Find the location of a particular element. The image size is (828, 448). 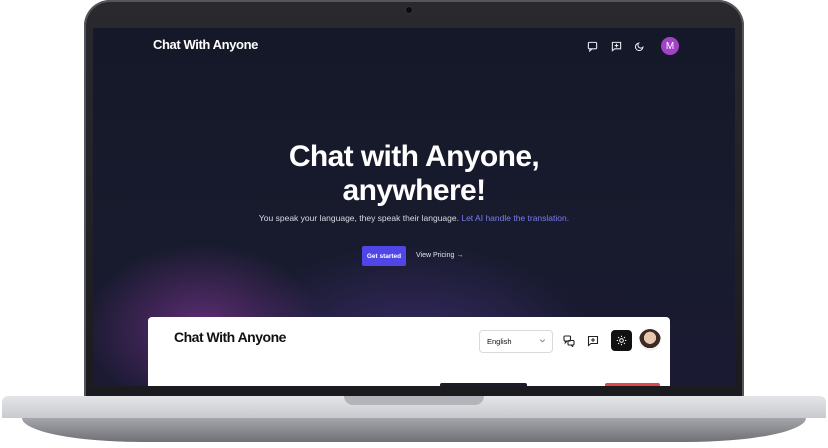

hero-subtitle-highlight: Let AI handle the translation. is located at coordinates (515, 218).